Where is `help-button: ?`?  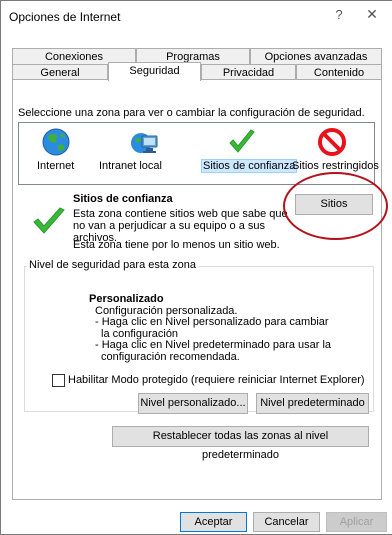
help-button: ? is located at coordinates (339, 14).